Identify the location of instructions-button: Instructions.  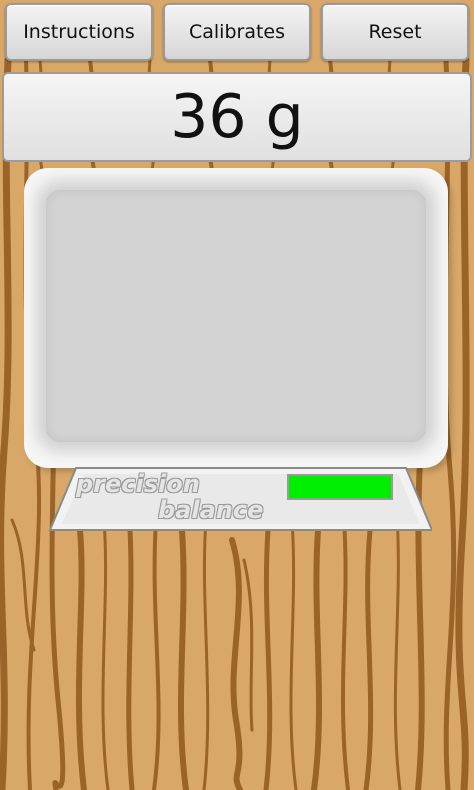
(79, 32).